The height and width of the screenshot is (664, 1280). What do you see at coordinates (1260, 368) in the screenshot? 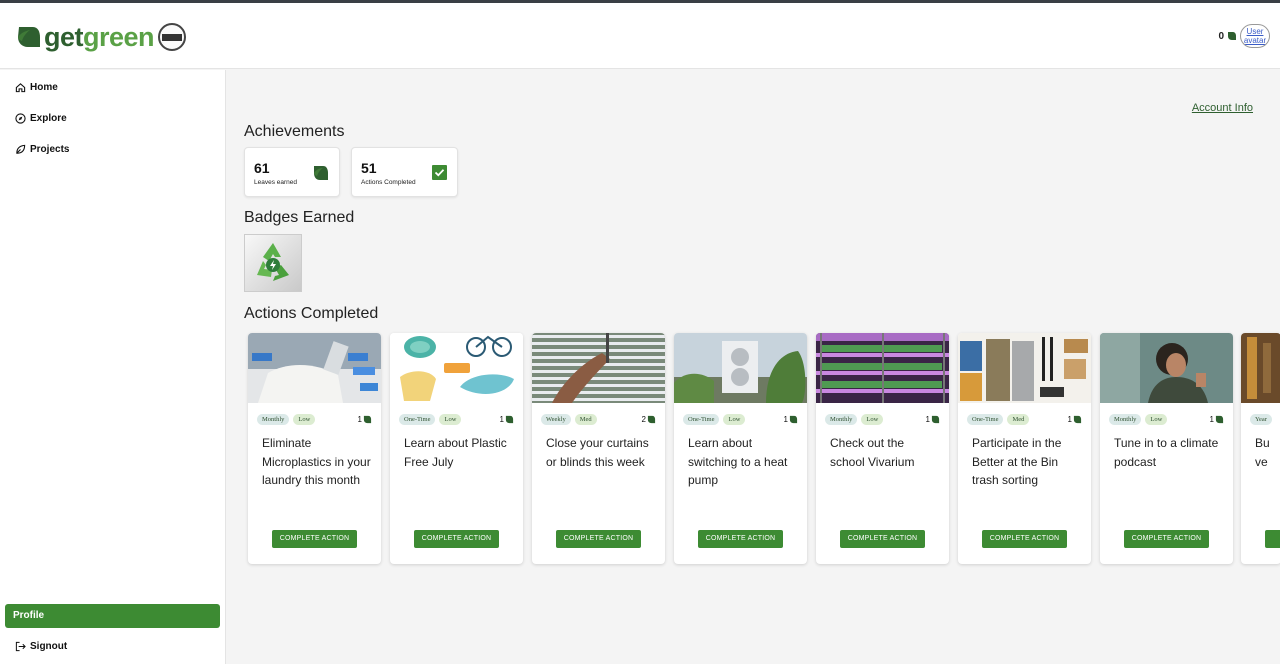
I see `action-image-partial` at bounding box center [1260, 368].